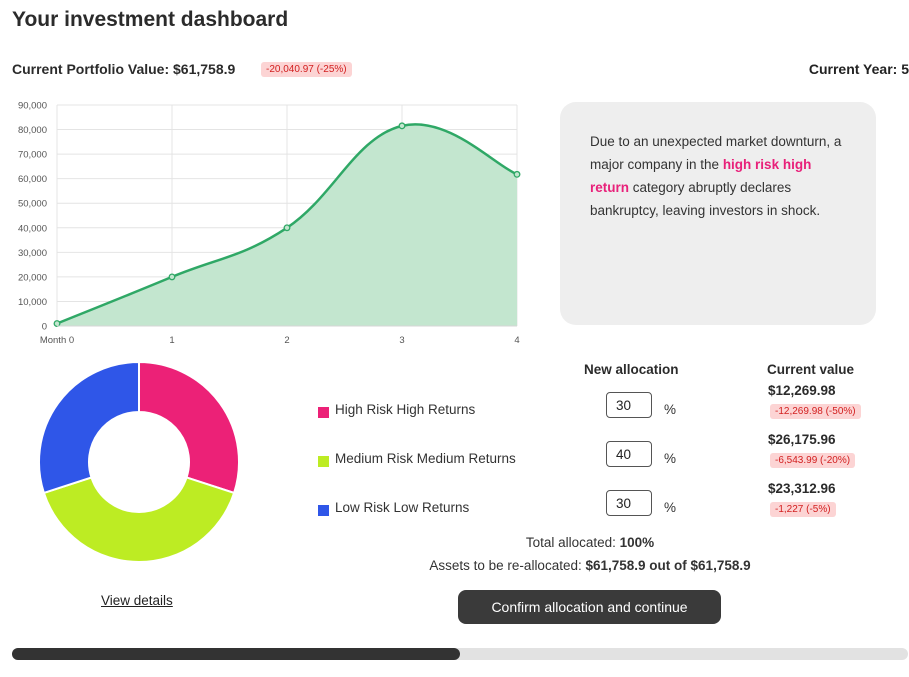 The height and width of the screenshot is (677, 909). Describe the element at coordinates (516, 340) in the screenshot. I see `x-tick-label: 4` at that location.